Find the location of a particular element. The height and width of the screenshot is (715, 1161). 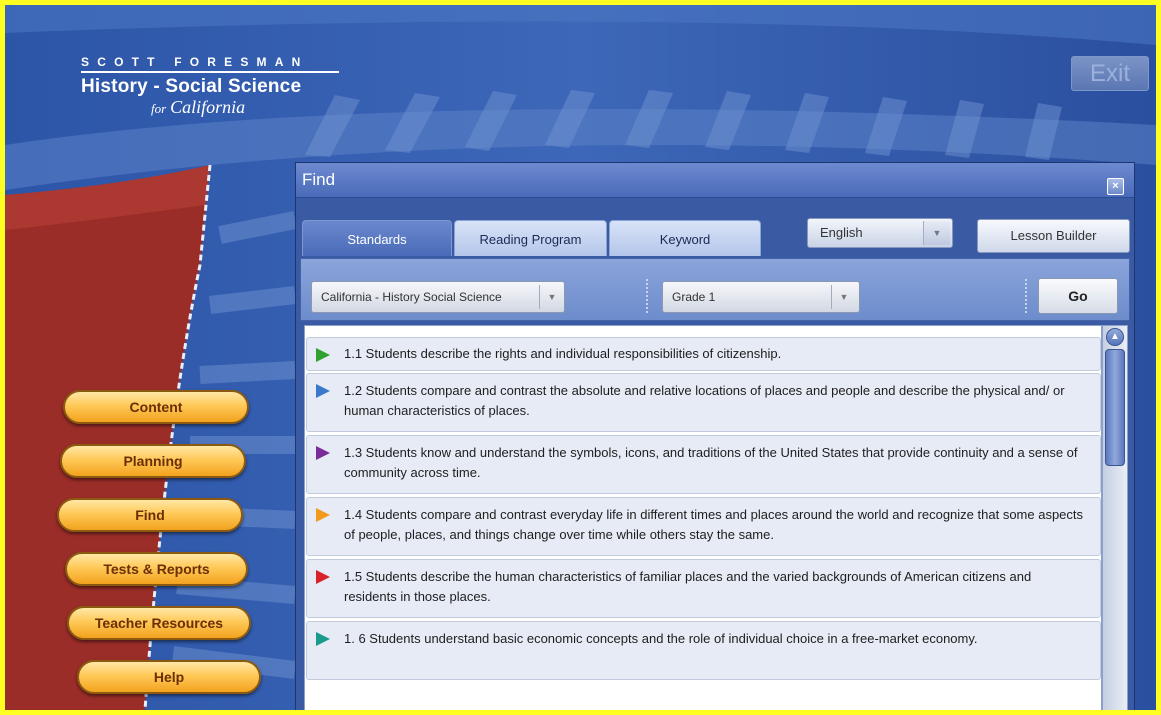

tab-standards: Standards is located at coordinates (377, 238).